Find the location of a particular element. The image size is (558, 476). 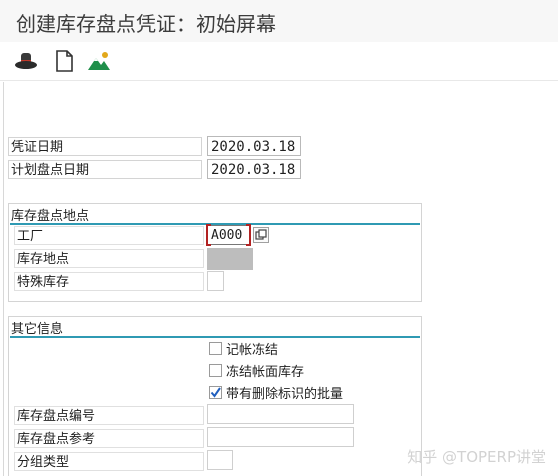

freeze-book-inventory-label: 冻结帐面库存 is located at coordinates (265, 372).